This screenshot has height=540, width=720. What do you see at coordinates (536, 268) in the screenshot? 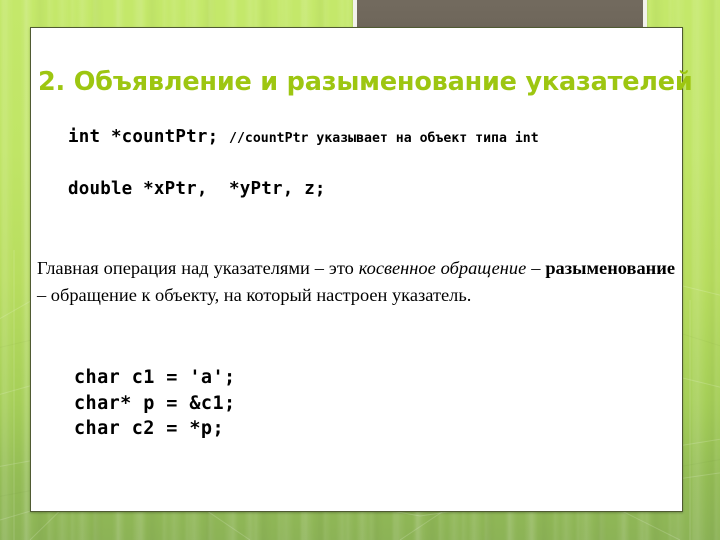
I see `paragraph-text-part2: –` at bounding box center [536, 268].